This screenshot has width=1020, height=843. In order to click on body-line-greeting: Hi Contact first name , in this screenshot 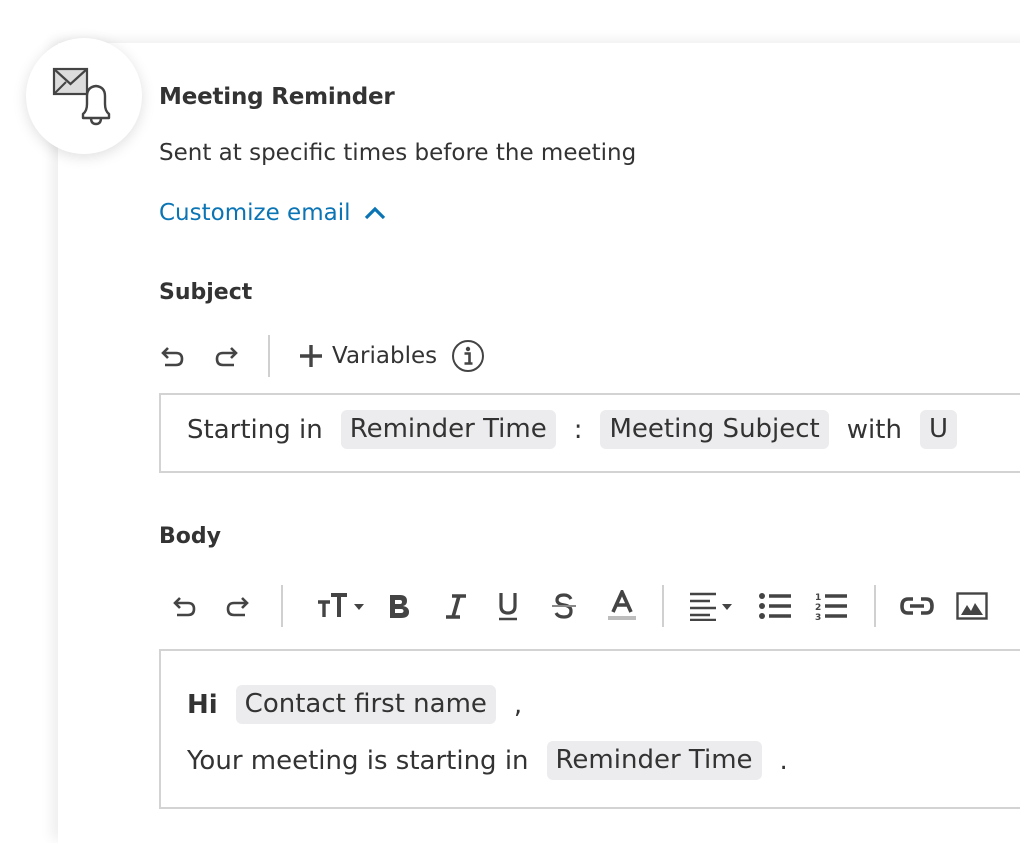, I will do `click(354, 704)`.